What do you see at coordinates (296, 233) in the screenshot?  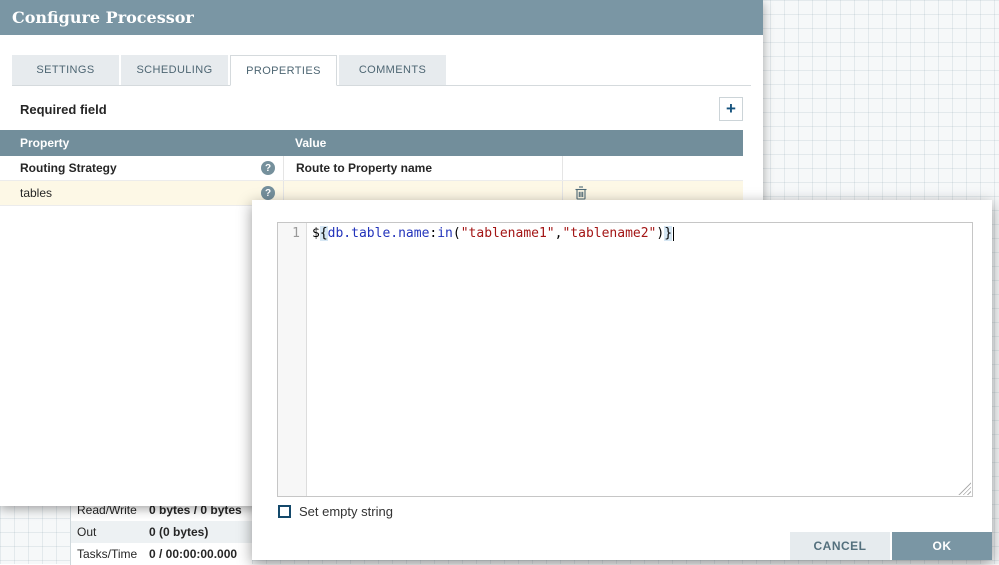 I see `line-number: 1` at bounding box center [296, 233].